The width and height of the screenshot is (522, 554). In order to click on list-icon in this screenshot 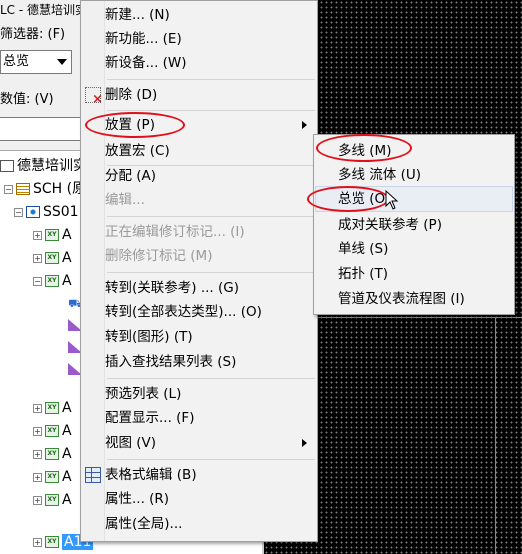, I will do `click(23, 189)`.